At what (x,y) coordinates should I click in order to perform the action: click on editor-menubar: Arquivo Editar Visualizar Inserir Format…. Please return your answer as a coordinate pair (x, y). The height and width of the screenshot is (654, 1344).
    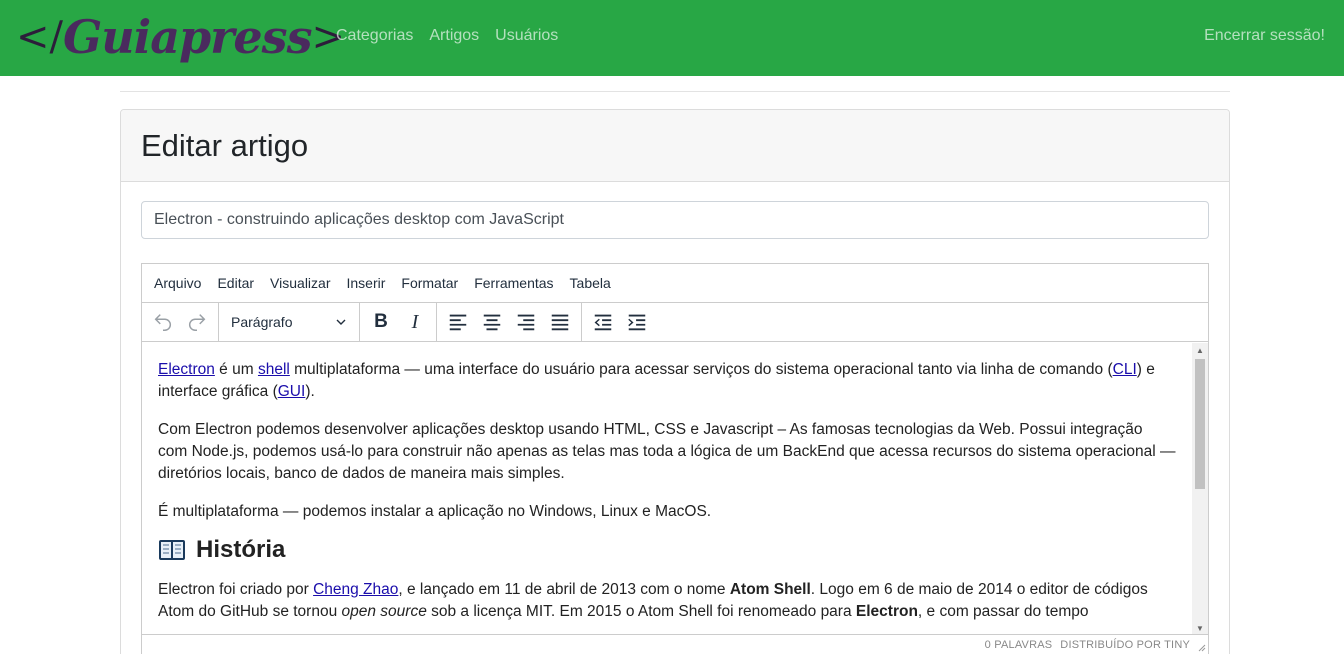
    Looking at the image, I should click on (675, 283).